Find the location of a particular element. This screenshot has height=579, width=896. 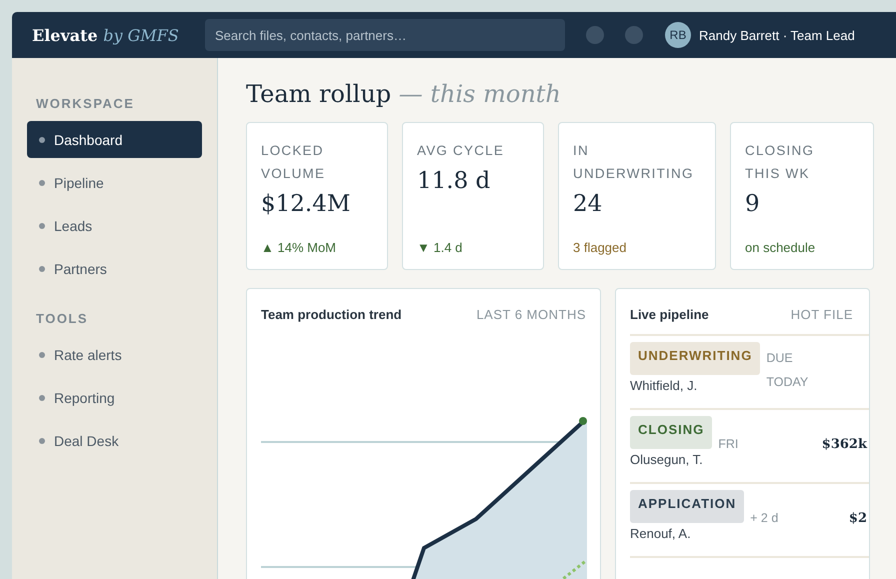

section-label: WORKSPACE is located at coordinates (86, 103).